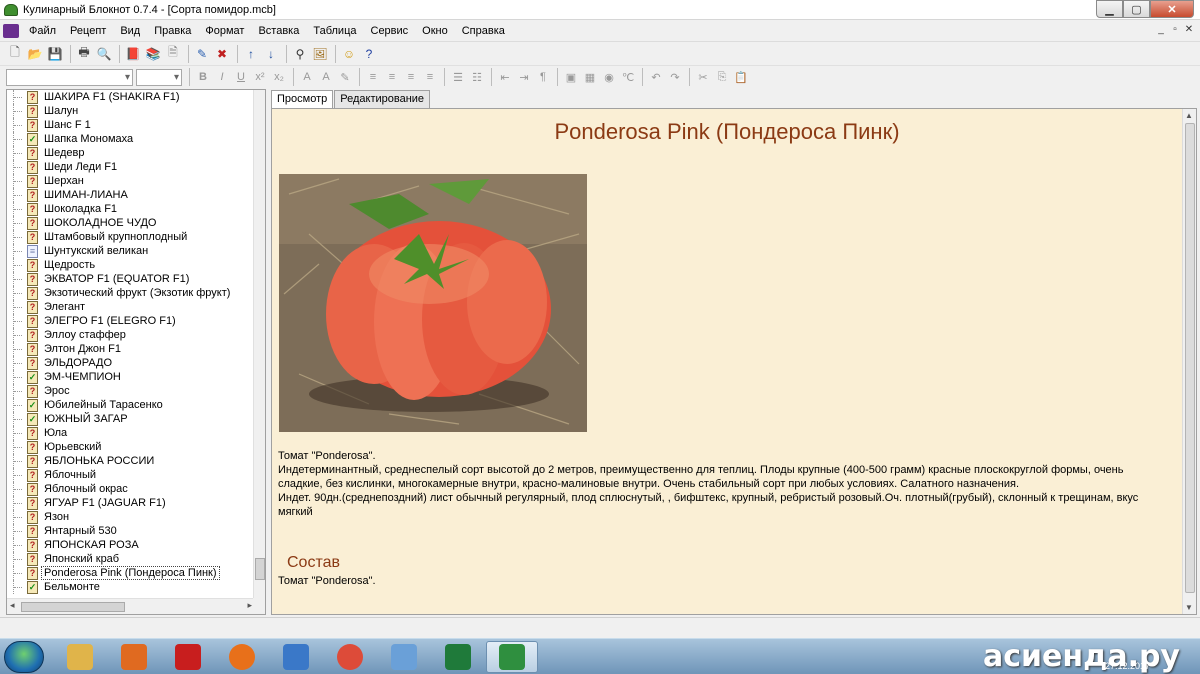 The image size is (1200, 674). What do you see at coordinates (131, 405) in the screenshot?
I see `tree-item: ✓ Юбилейный Тарасенко` at bounding box center [131, 405].